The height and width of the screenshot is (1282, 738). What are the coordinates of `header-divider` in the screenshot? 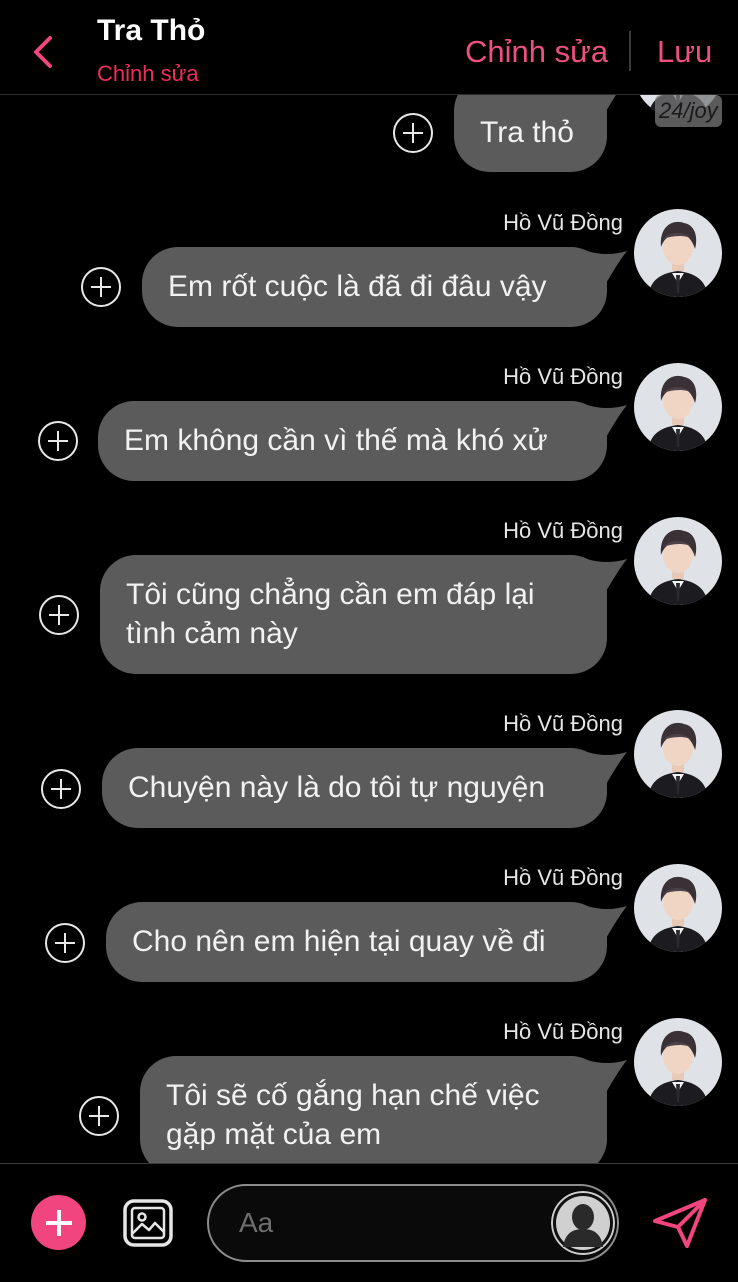 It's located at (630, 51).